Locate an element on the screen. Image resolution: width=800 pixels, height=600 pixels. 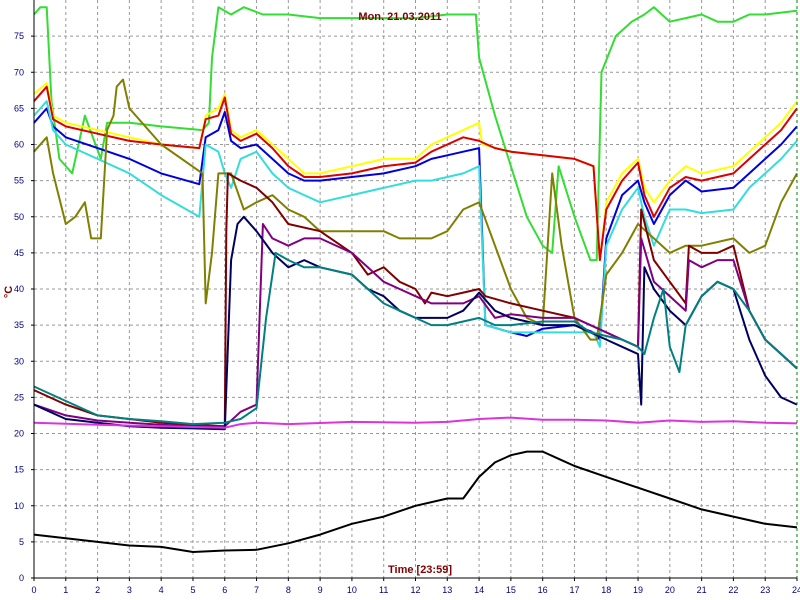
x-tick-label: 19 is located at coordinates (638, 590).